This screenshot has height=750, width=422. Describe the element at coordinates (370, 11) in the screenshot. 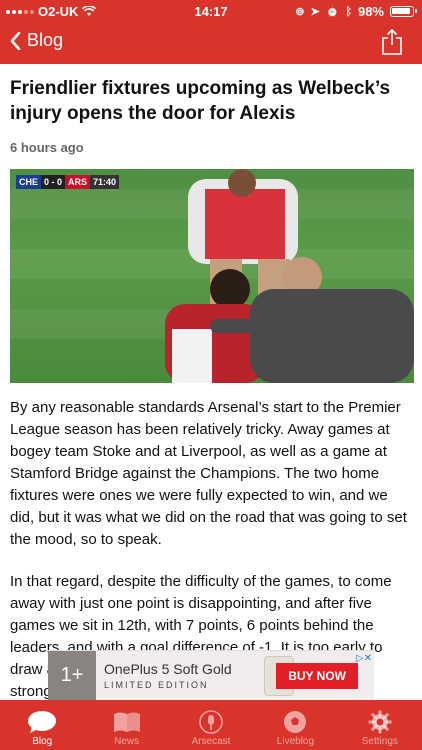

I see `battery-percent: 98%` at that location.